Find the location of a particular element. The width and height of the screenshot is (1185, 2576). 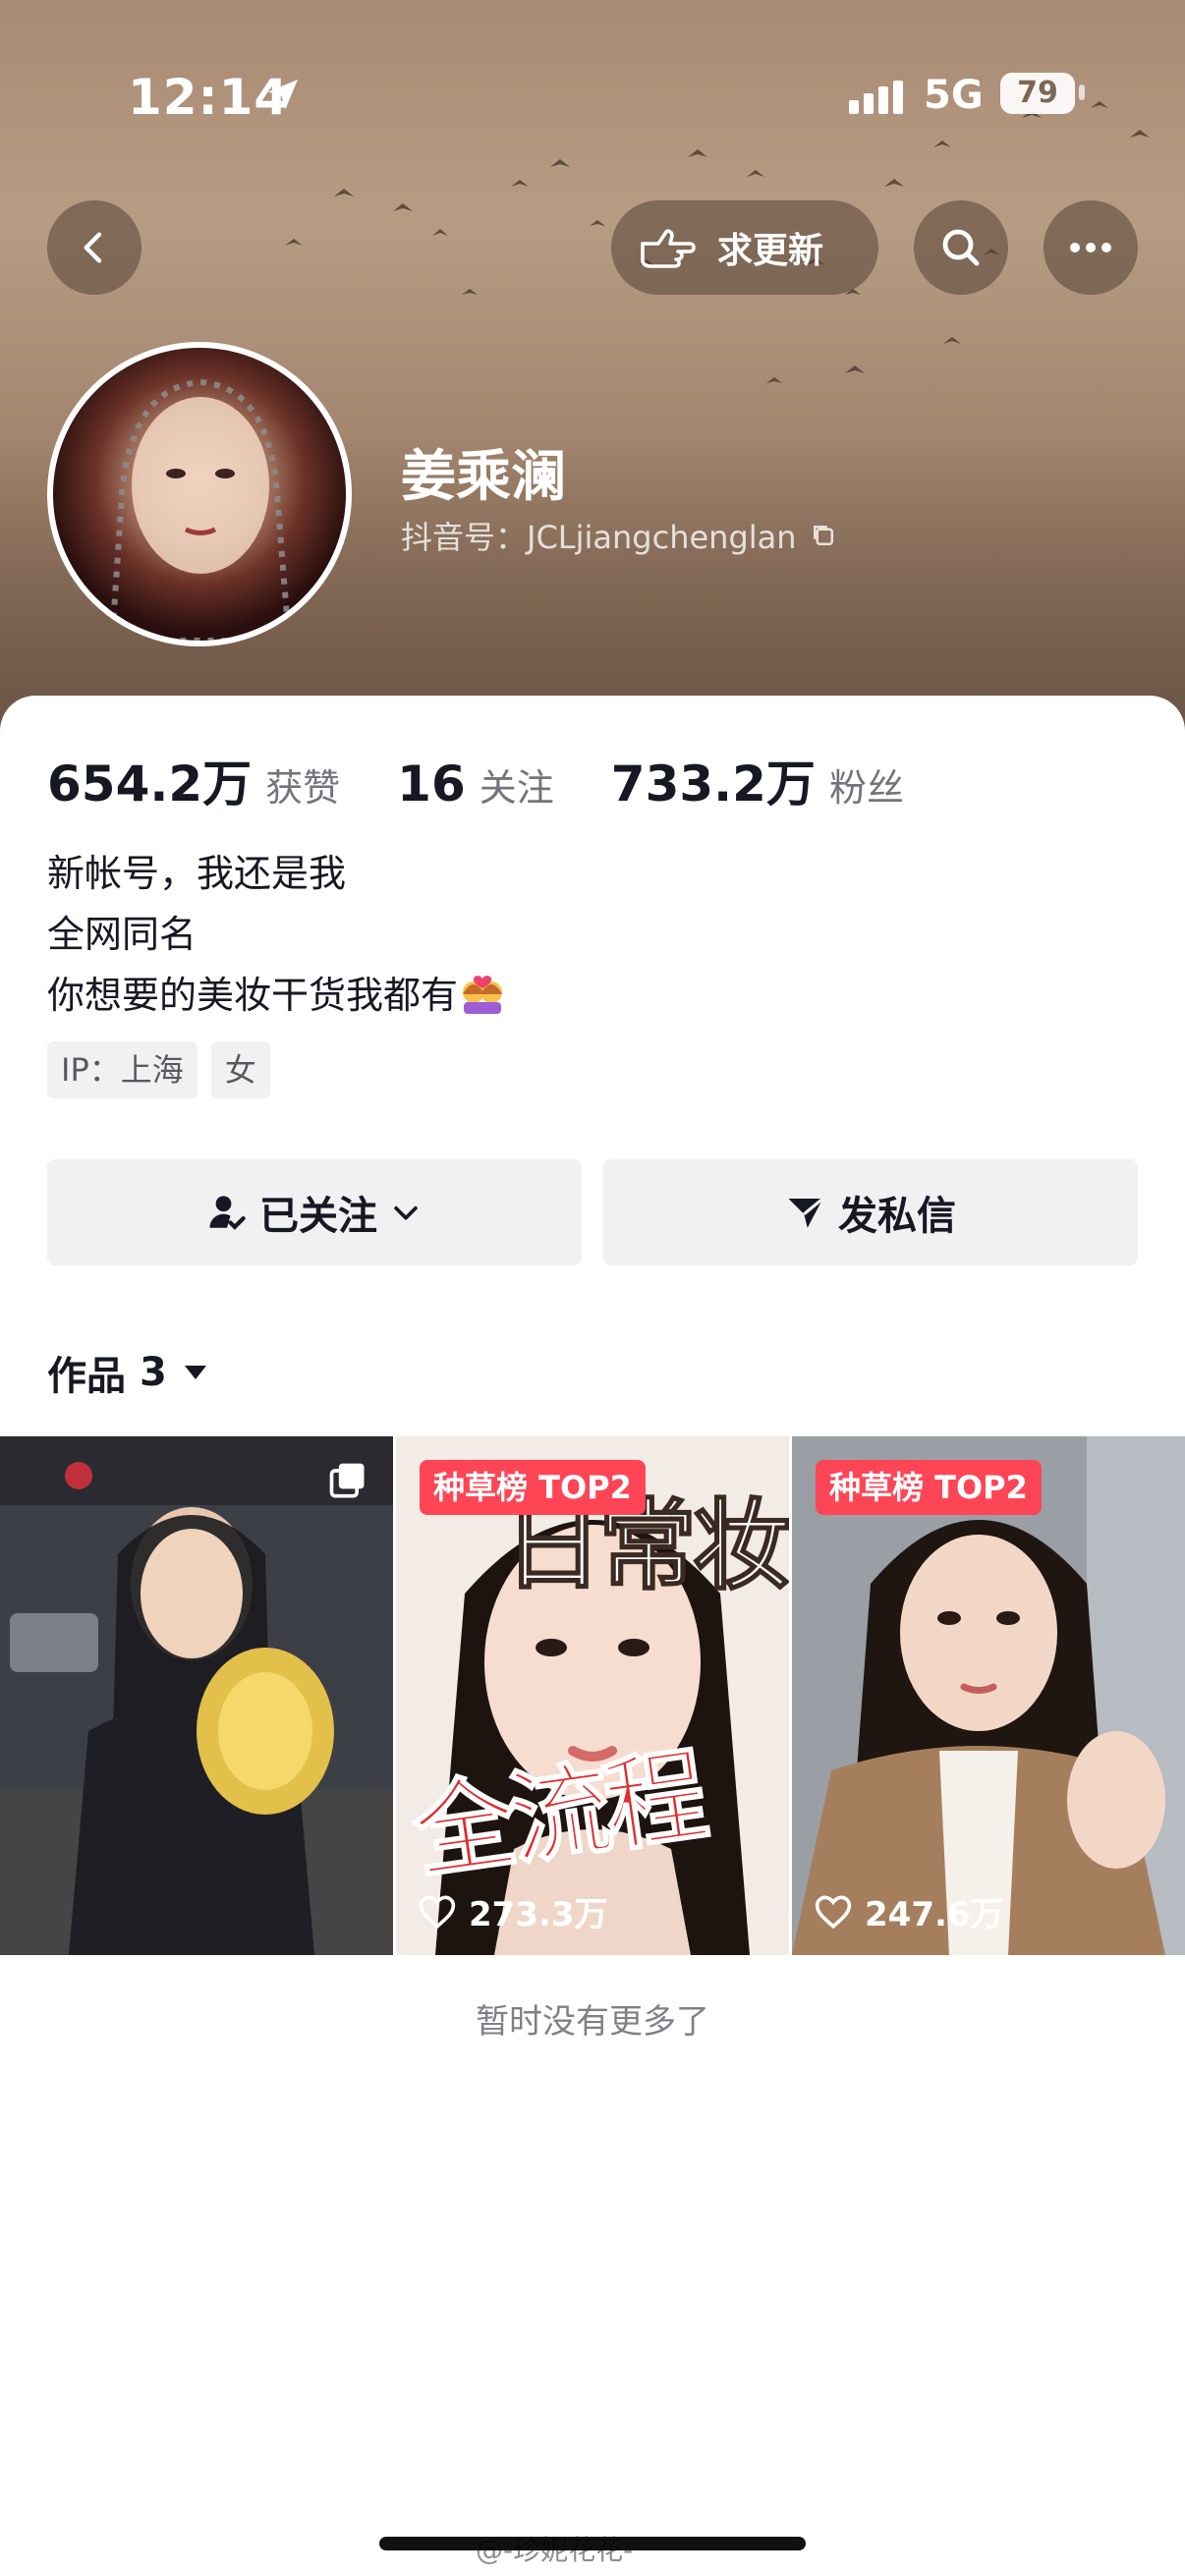

cellular-signal-icon is located at coordinates (879, 99).